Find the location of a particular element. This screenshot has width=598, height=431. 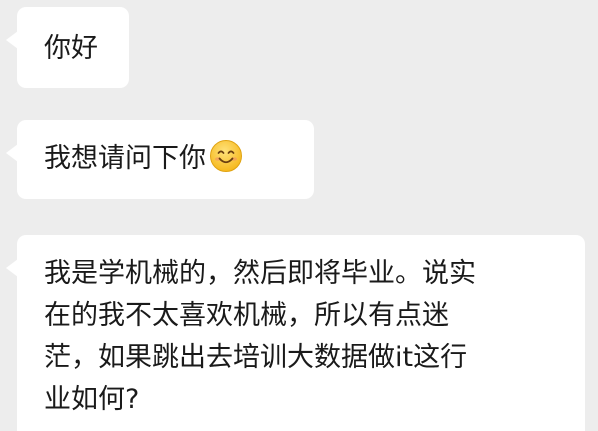

message-text-line: 业如何? is located at coordinates (92, 399).